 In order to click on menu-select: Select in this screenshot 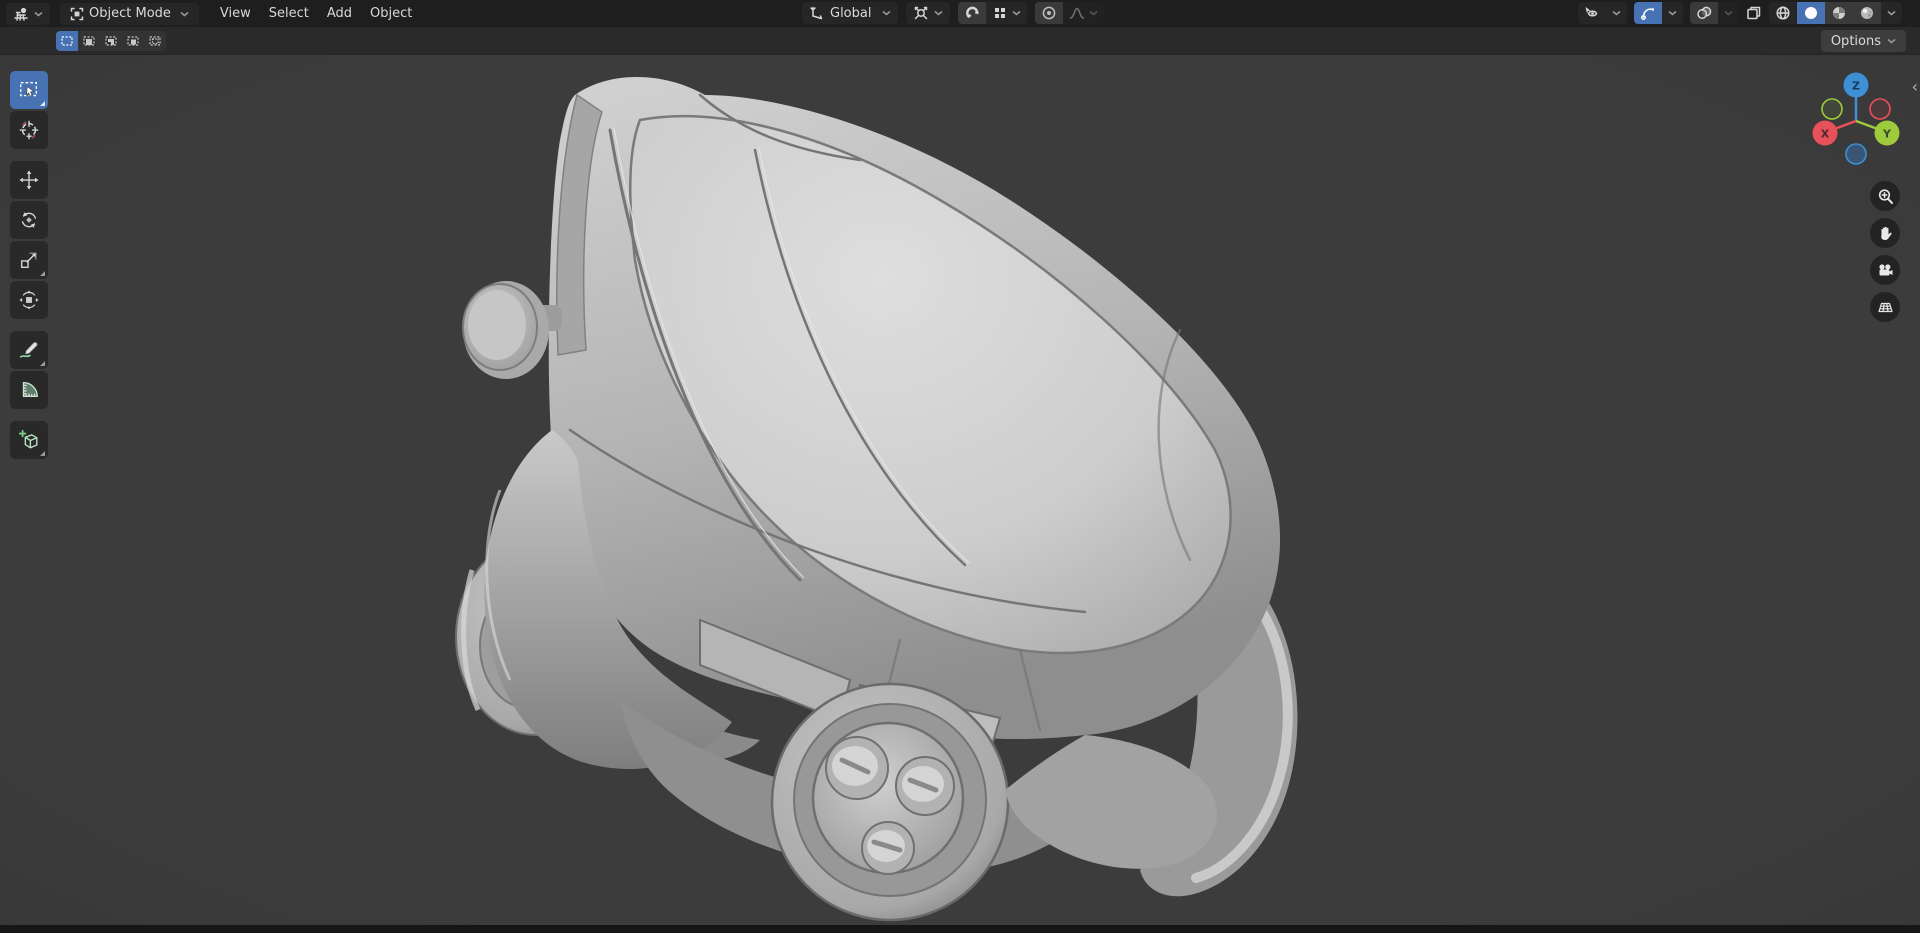, I will do `click(289, 13)`.